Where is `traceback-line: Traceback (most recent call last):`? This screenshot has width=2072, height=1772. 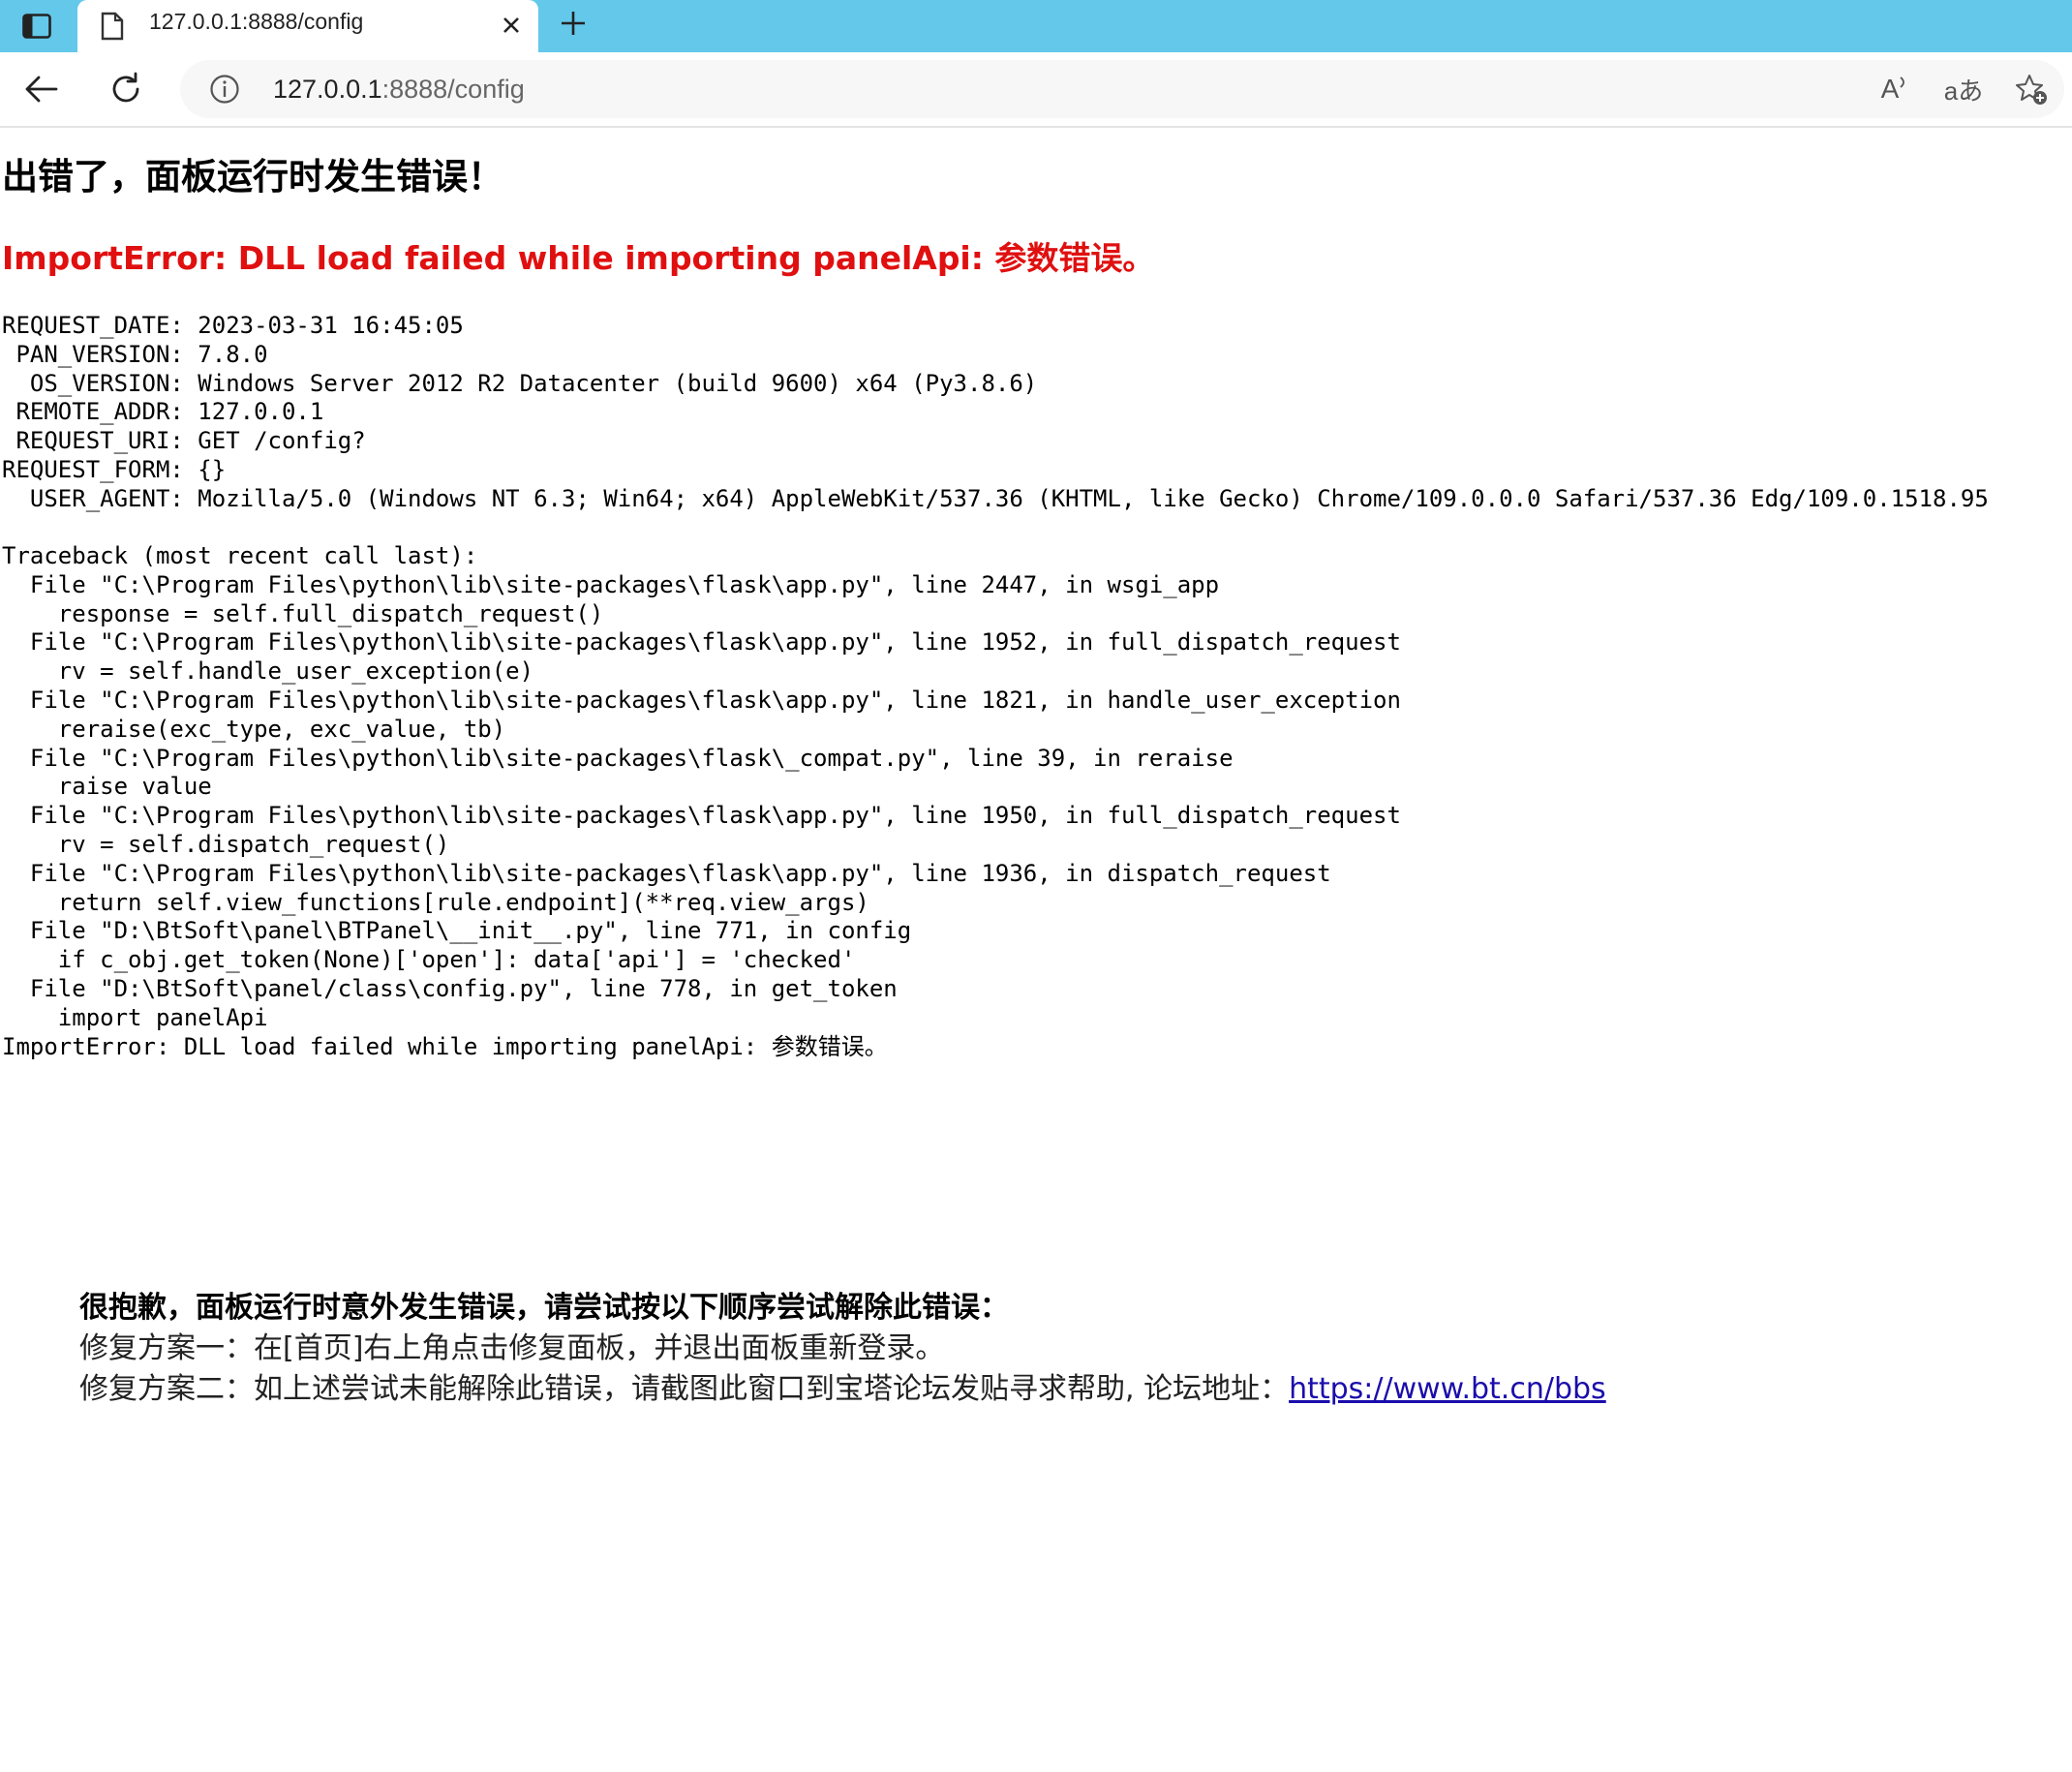 traceback-line: Traceback (most recent call last): is located at coordinates (240, 555).